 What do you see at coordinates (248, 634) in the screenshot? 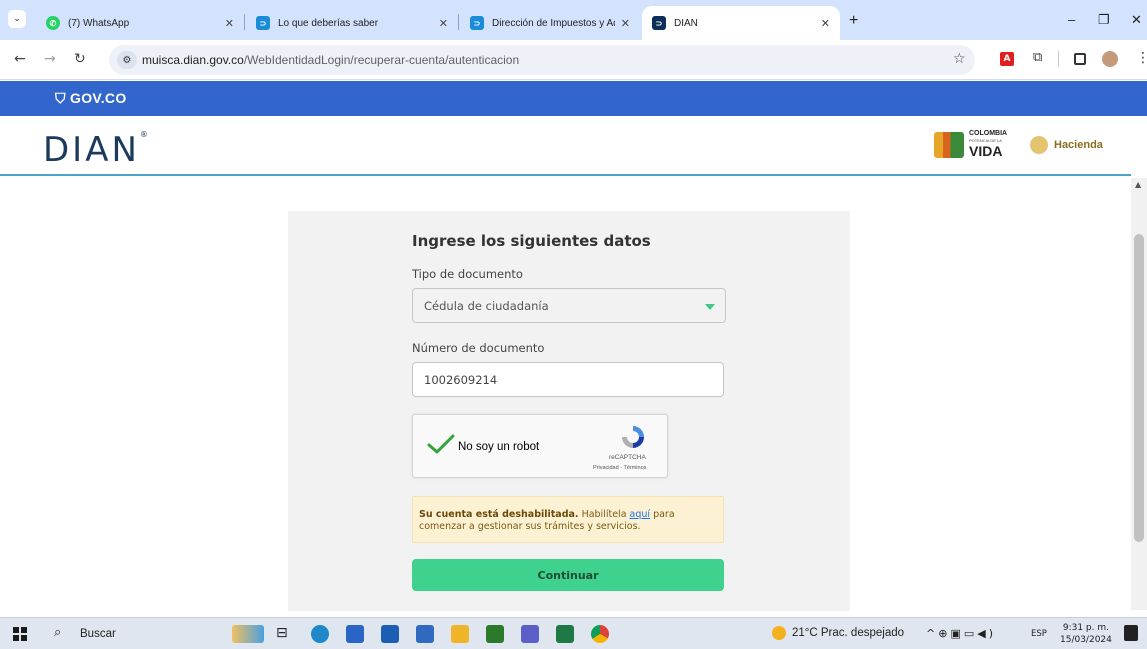
I see `taskbar-widget-icon` at bounding box center [248, 634].